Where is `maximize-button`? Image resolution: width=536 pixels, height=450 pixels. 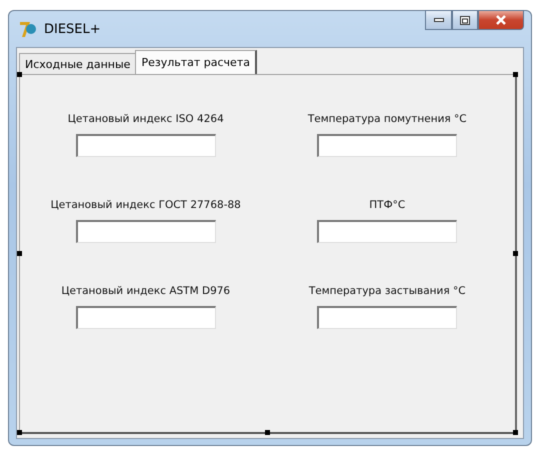 maximize-button is located at coordinates (465, 20).